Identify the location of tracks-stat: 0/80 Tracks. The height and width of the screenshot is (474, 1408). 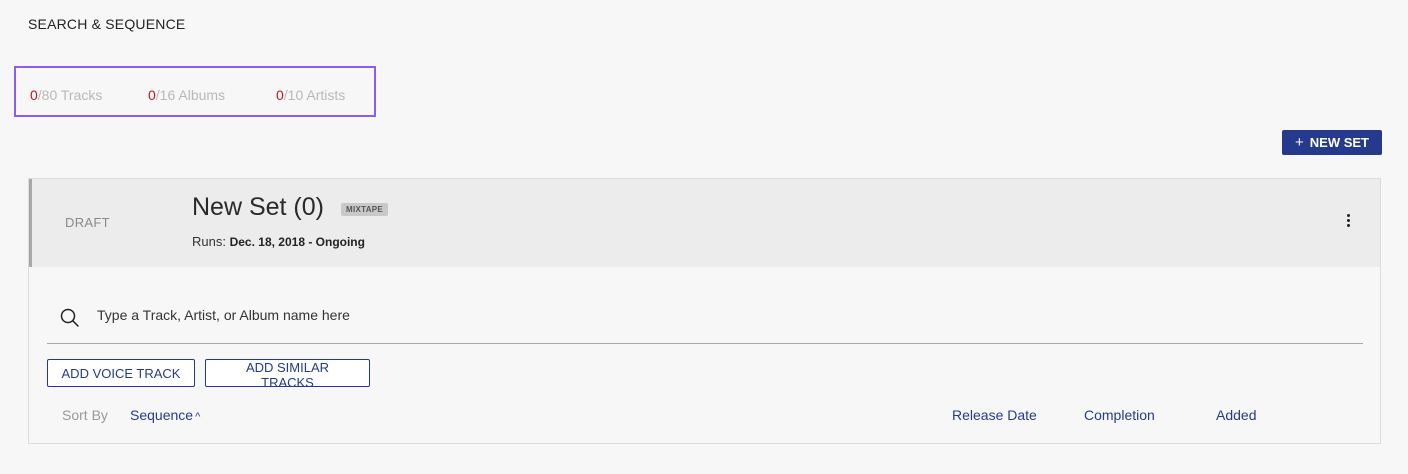
(66, 95).